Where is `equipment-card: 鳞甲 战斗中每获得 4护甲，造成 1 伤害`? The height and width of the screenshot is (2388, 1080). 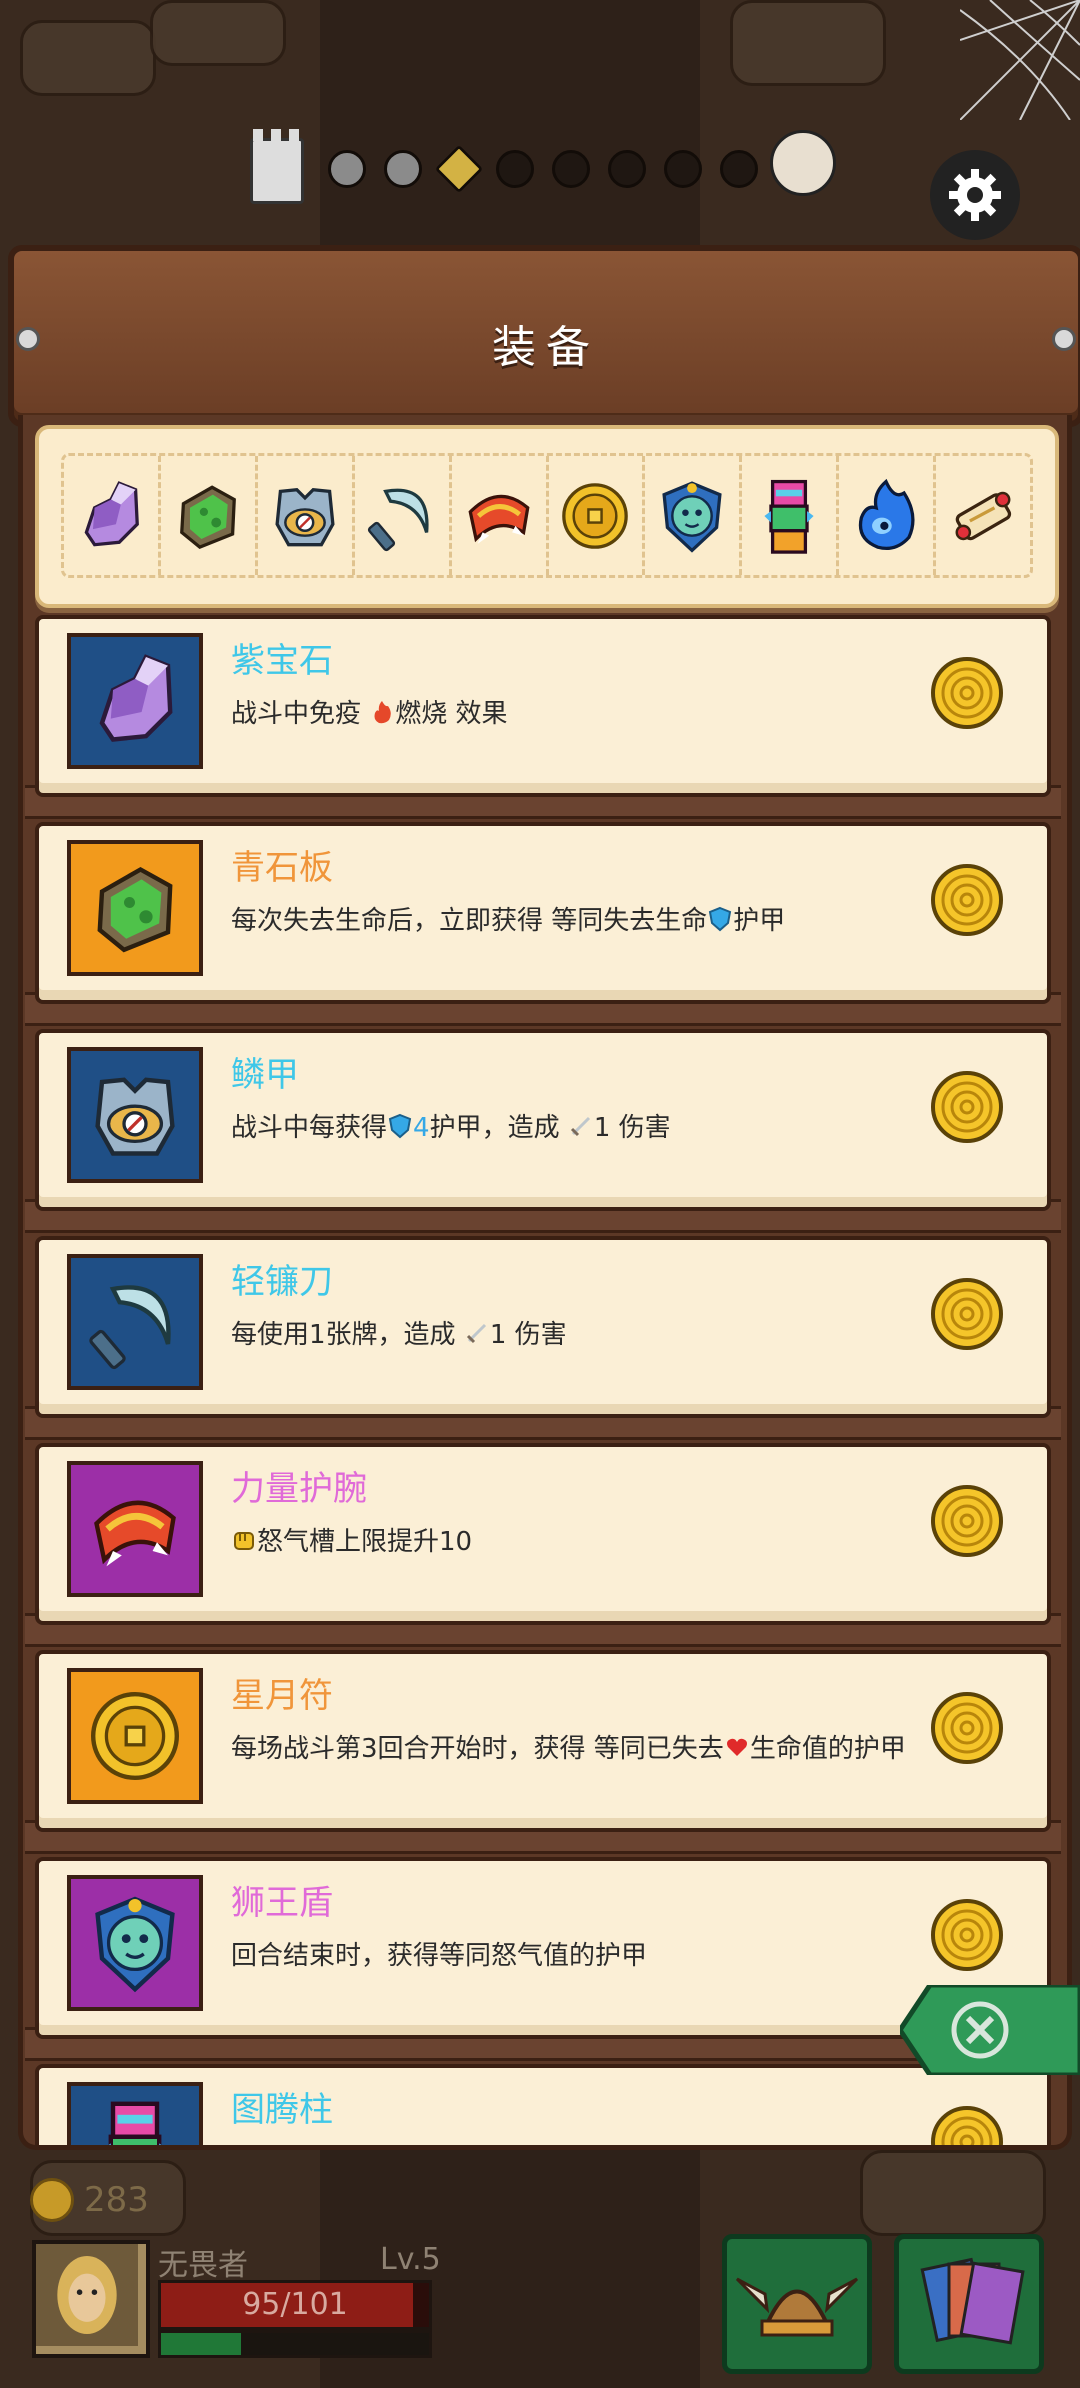 equipment-card: 鳞甲 战斗中每获得 4护甲，造成 1 伤害 is located at coordinates (543, 1131).